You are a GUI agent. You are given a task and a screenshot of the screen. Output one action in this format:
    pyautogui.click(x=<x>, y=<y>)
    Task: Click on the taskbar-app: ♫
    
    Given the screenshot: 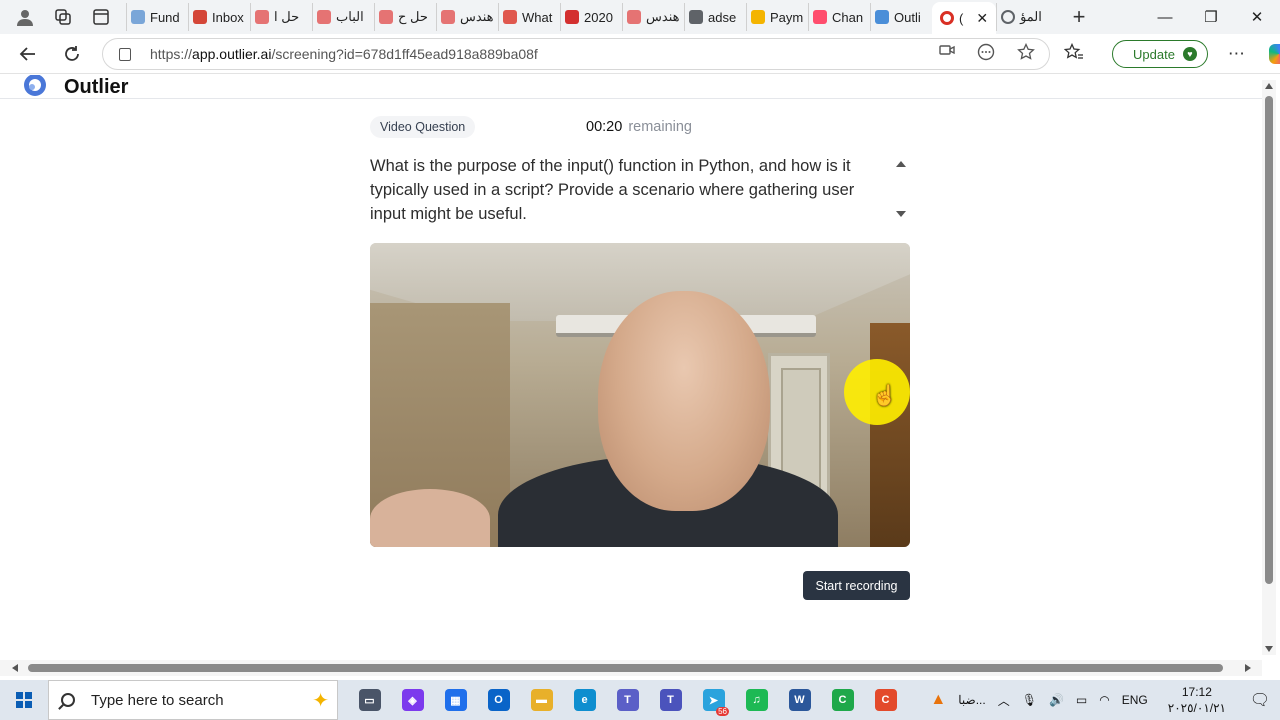 What is the action you would take?
    pyautogui.click(x=756, y=700)
    